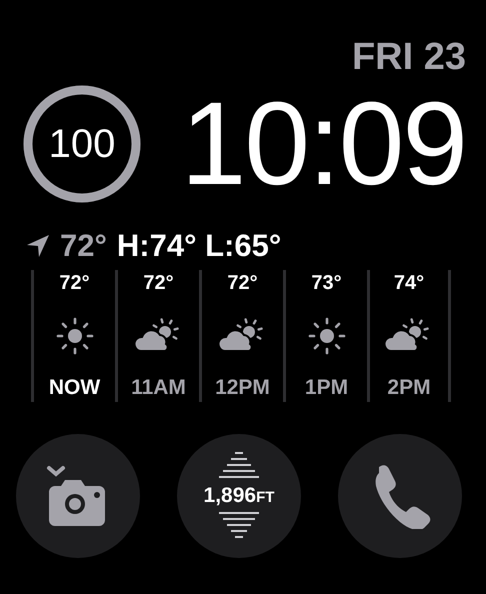 The width and height of the screenshot is (486, 594). What do you see at coordinates (265, 497) in the screenshot?
I see `altitude-unit: FT` at bounding box center [265, 497].